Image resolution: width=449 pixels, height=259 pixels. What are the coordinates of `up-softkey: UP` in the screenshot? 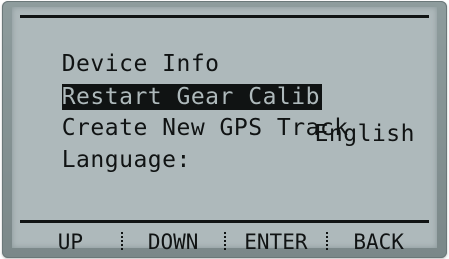 It's located at (70, 242).